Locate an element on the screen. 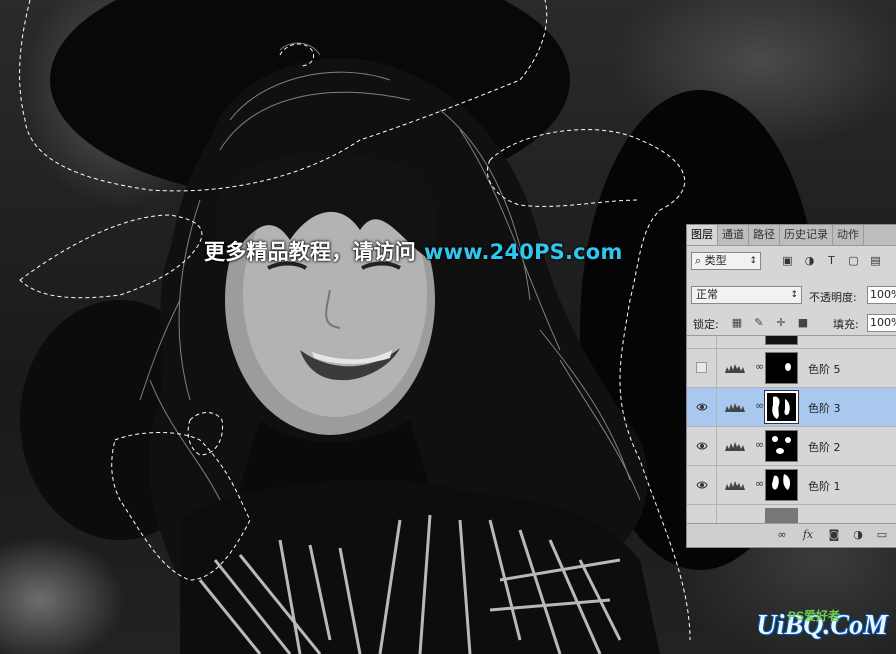 The image size is (896, 654). layer-name: 图层 is located at coordinates (819, 337).